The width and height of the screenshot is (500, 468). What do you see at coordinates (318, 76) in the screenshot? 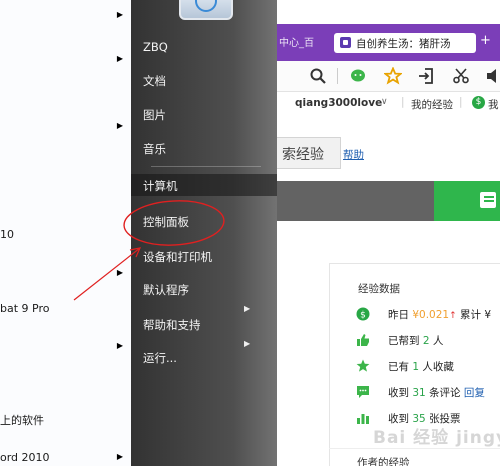
I see `search-icon` at bounding box center [318, 76].